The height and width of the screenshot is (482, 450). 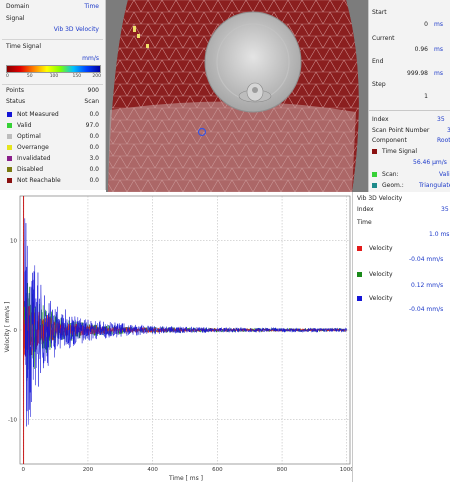 I want to click on readout-time-row: Time, so click(x=401, y=223).